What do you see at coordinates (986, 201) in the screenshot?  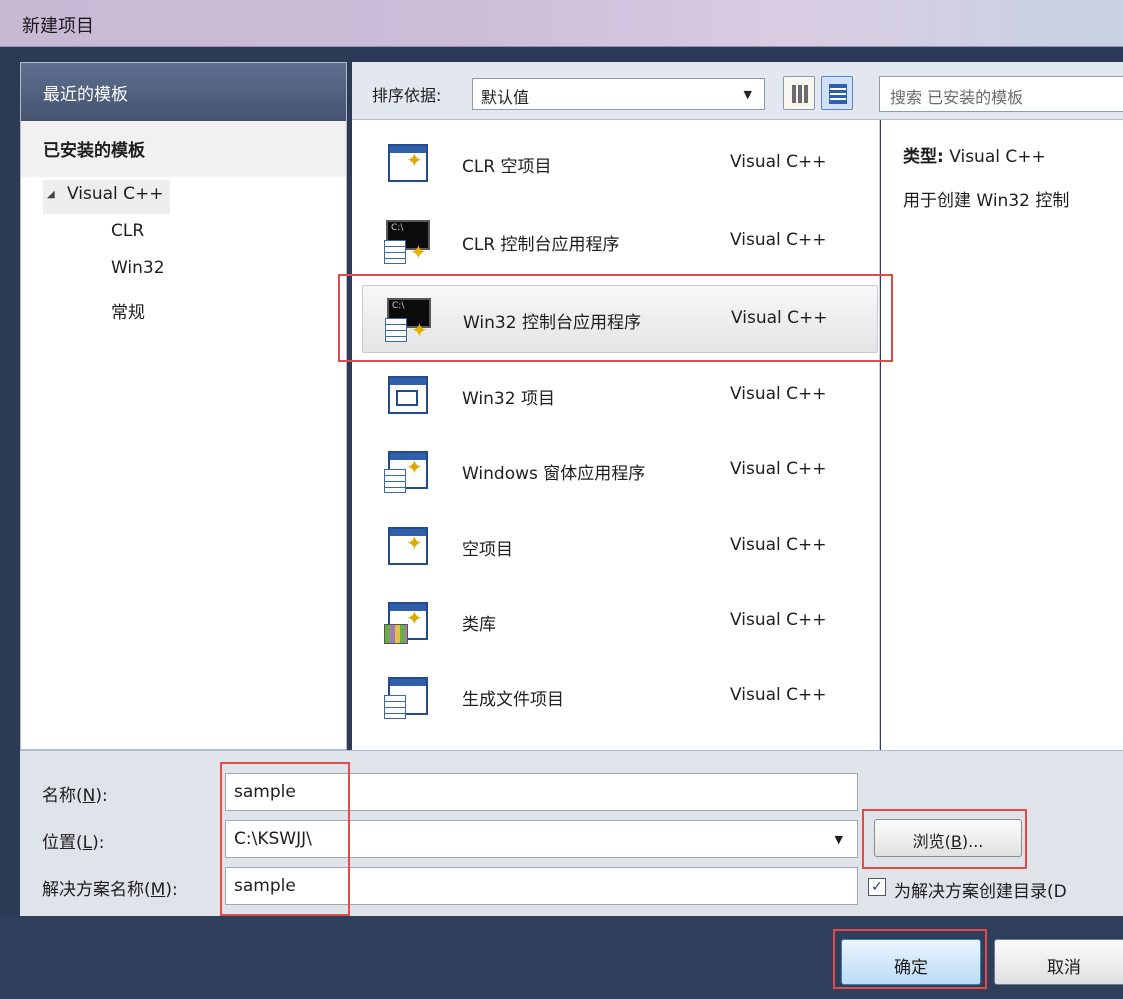 I see `template-description: 用于创建 Win32 控制` at bounding box center [986, 201].